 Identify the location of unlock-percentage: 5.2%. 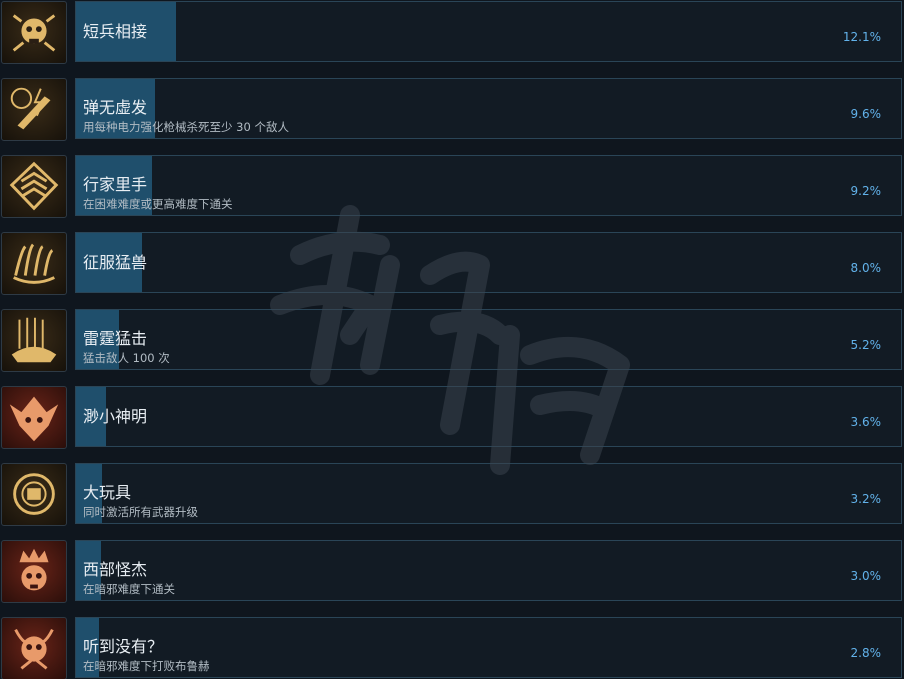
(866, 345).